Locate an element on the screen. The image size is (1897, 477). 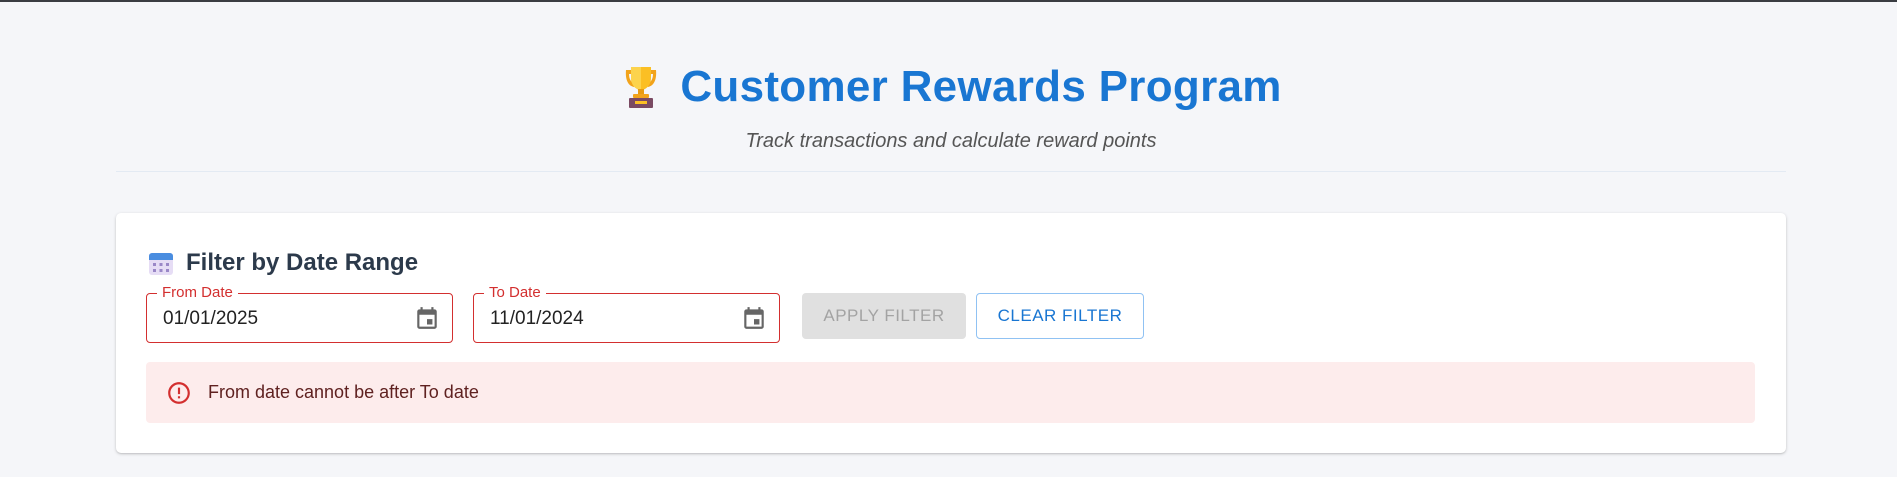
error-alert: From date cannot be after To date is located at coordinates (950, 392).